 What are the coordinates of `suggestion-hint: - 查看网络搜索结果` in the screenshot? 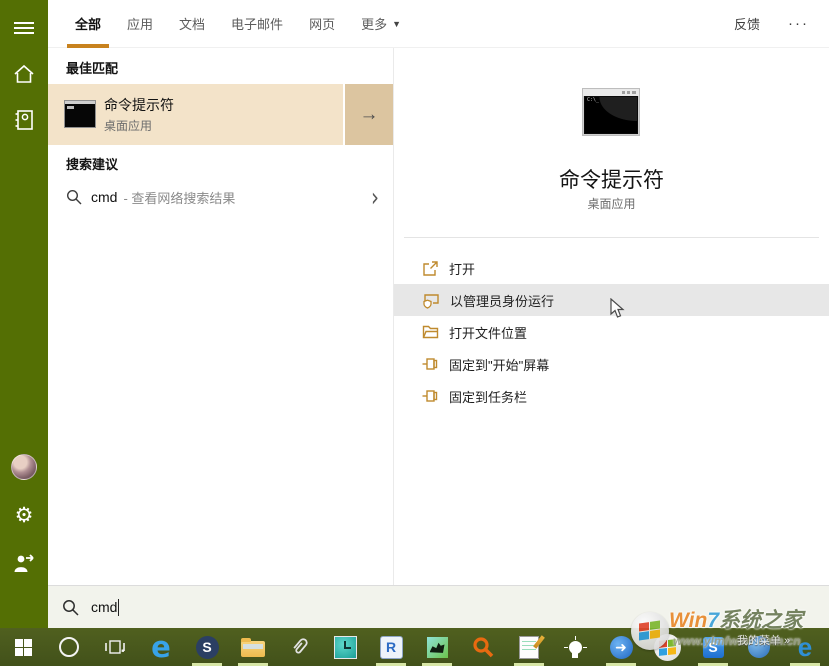 It's located at (179, 198).